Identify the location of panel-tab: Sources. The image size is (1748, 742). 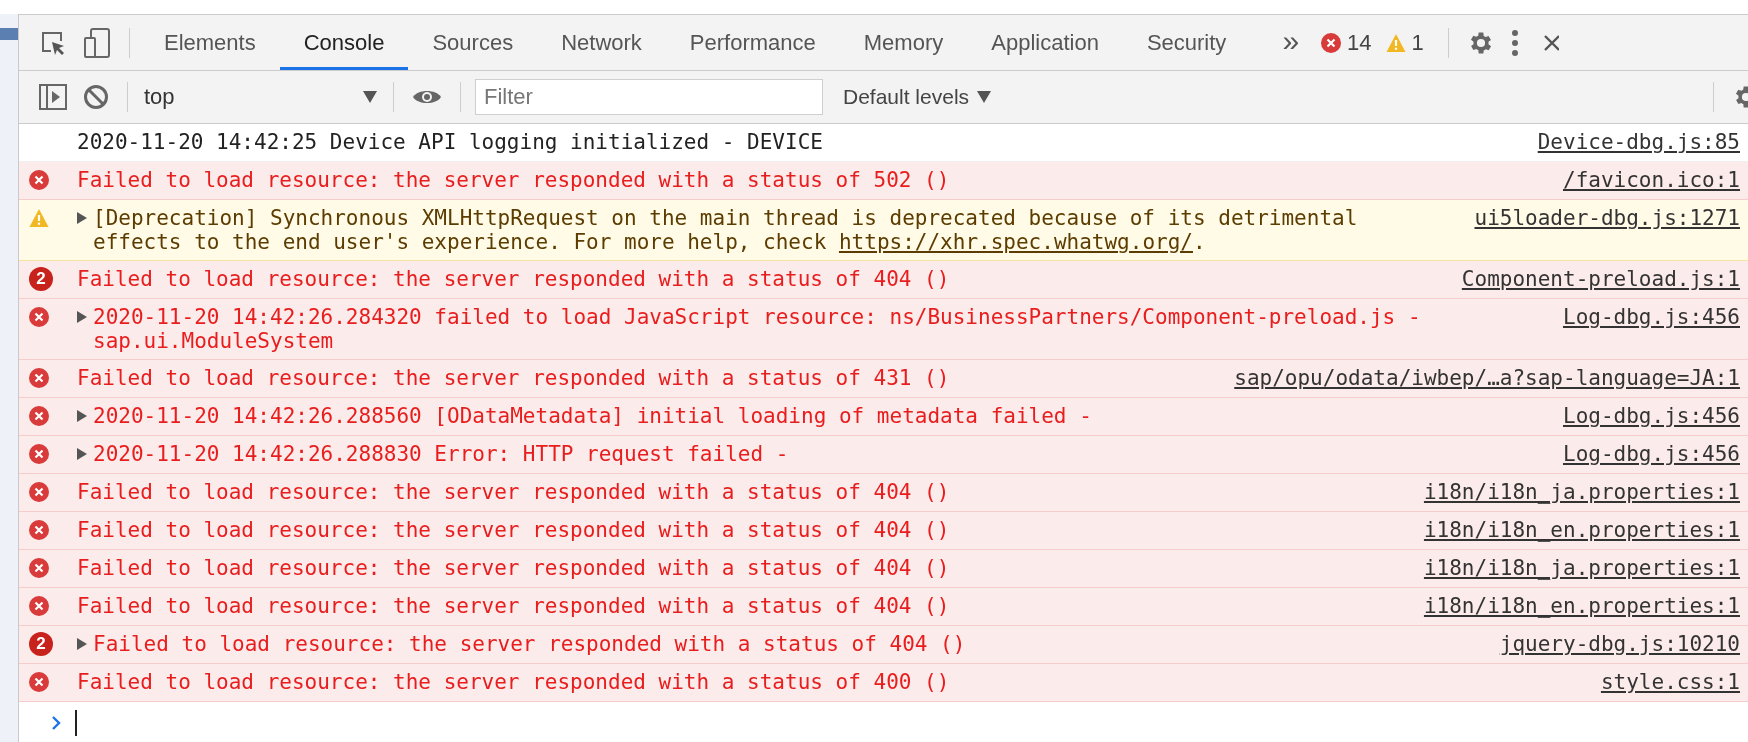
(473, 42).